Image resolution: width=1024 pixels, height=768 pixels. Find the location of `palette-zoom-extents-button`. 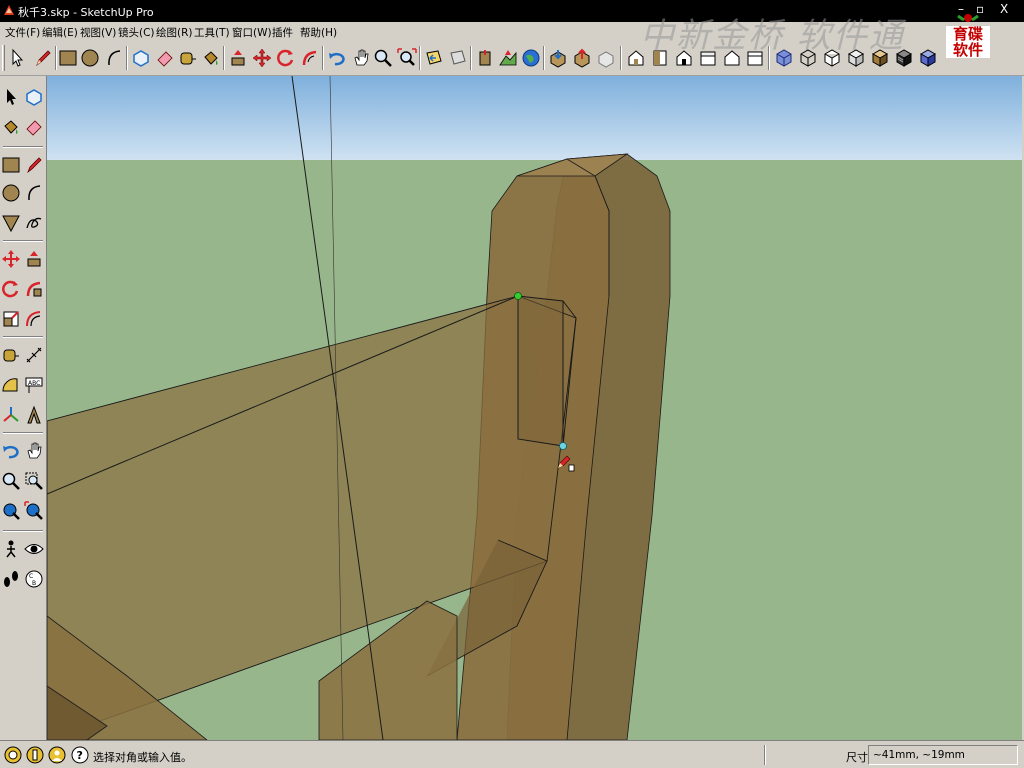

palette-zoom-extents-button is located at coordinates (34, 511).